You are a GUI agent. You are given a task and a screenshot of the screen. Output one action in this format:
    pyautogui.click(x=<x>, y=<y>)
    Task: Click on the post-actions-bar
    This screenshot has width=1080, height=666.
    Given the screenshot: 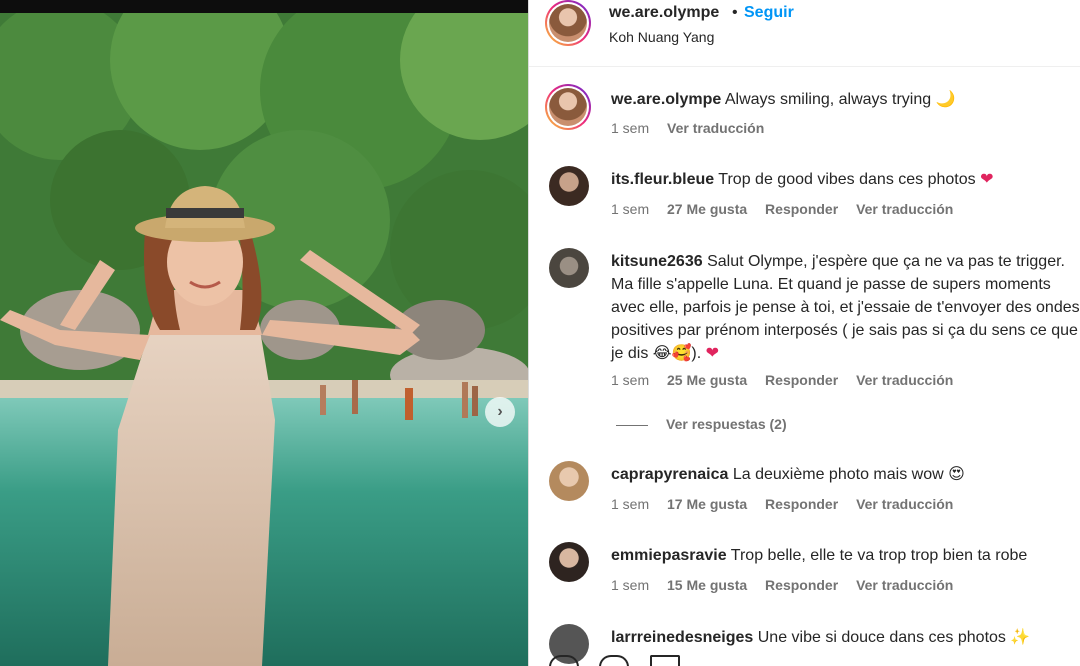 What is the action you would take?
    pyautogui.click(x=622, y=660)
    